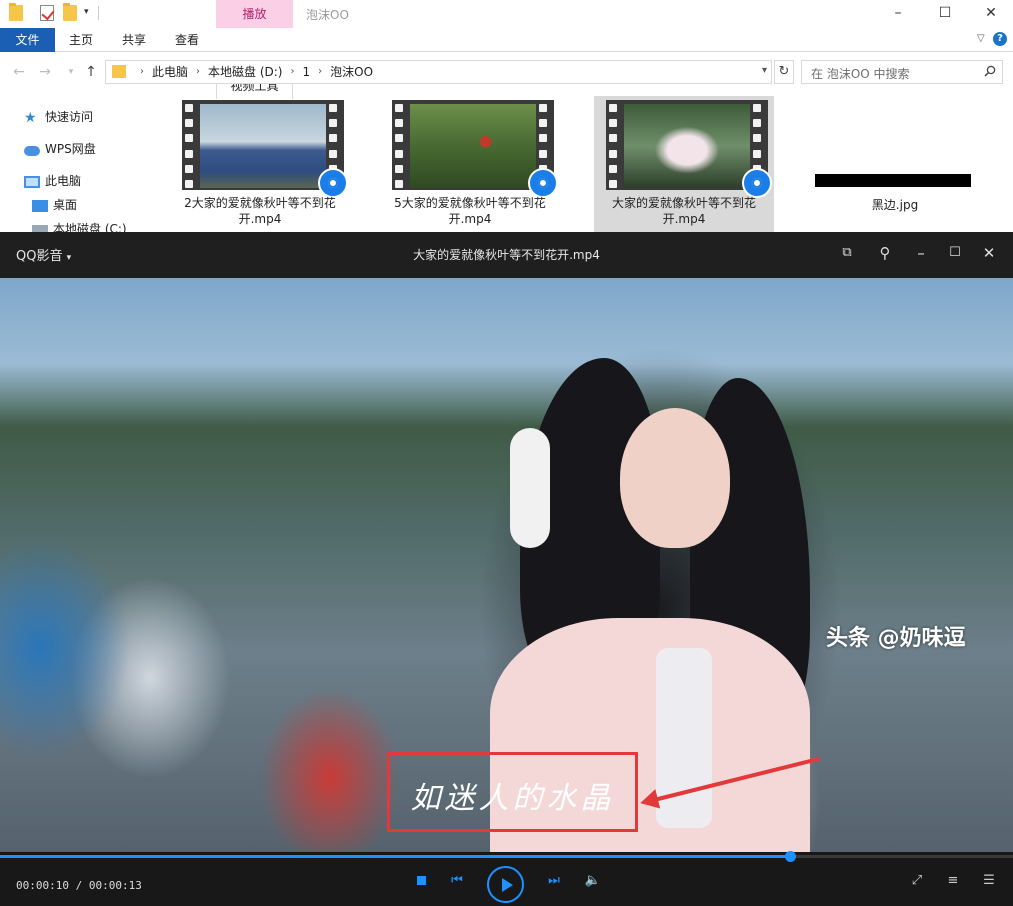 The height and width of the screenshot is (906, 1013). What do you see at coordinates (19, 72) in the screenshot?
I see `back-button: ←` at bounding box center [19, 72].